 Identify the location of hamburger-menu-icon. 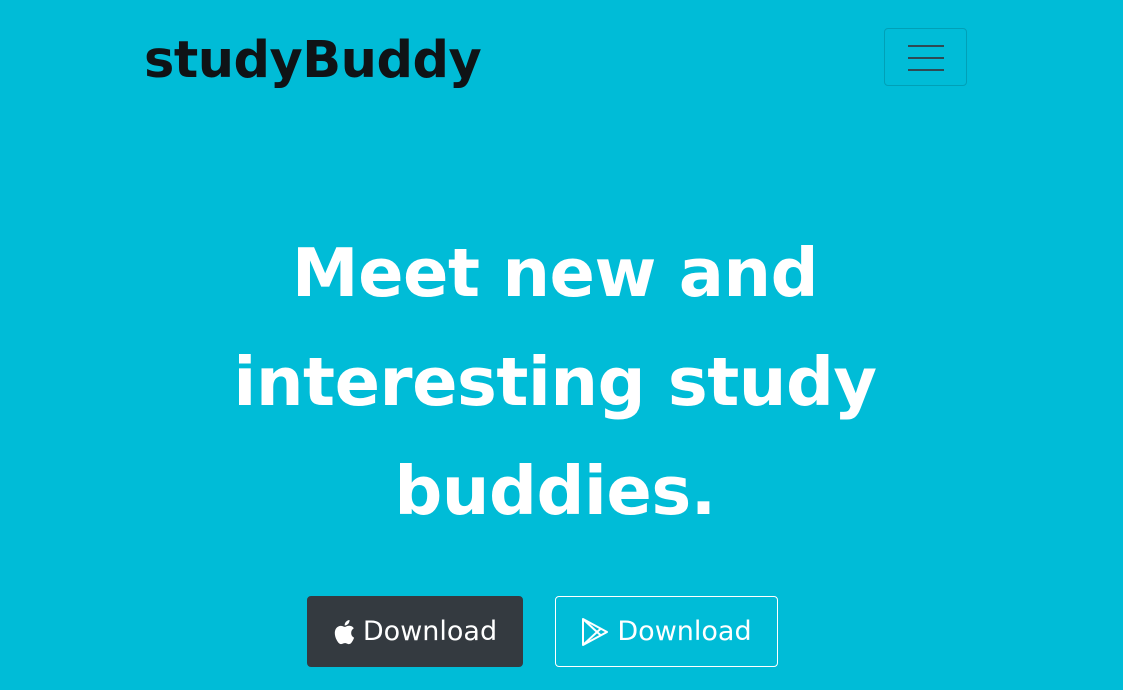
(926, 58).